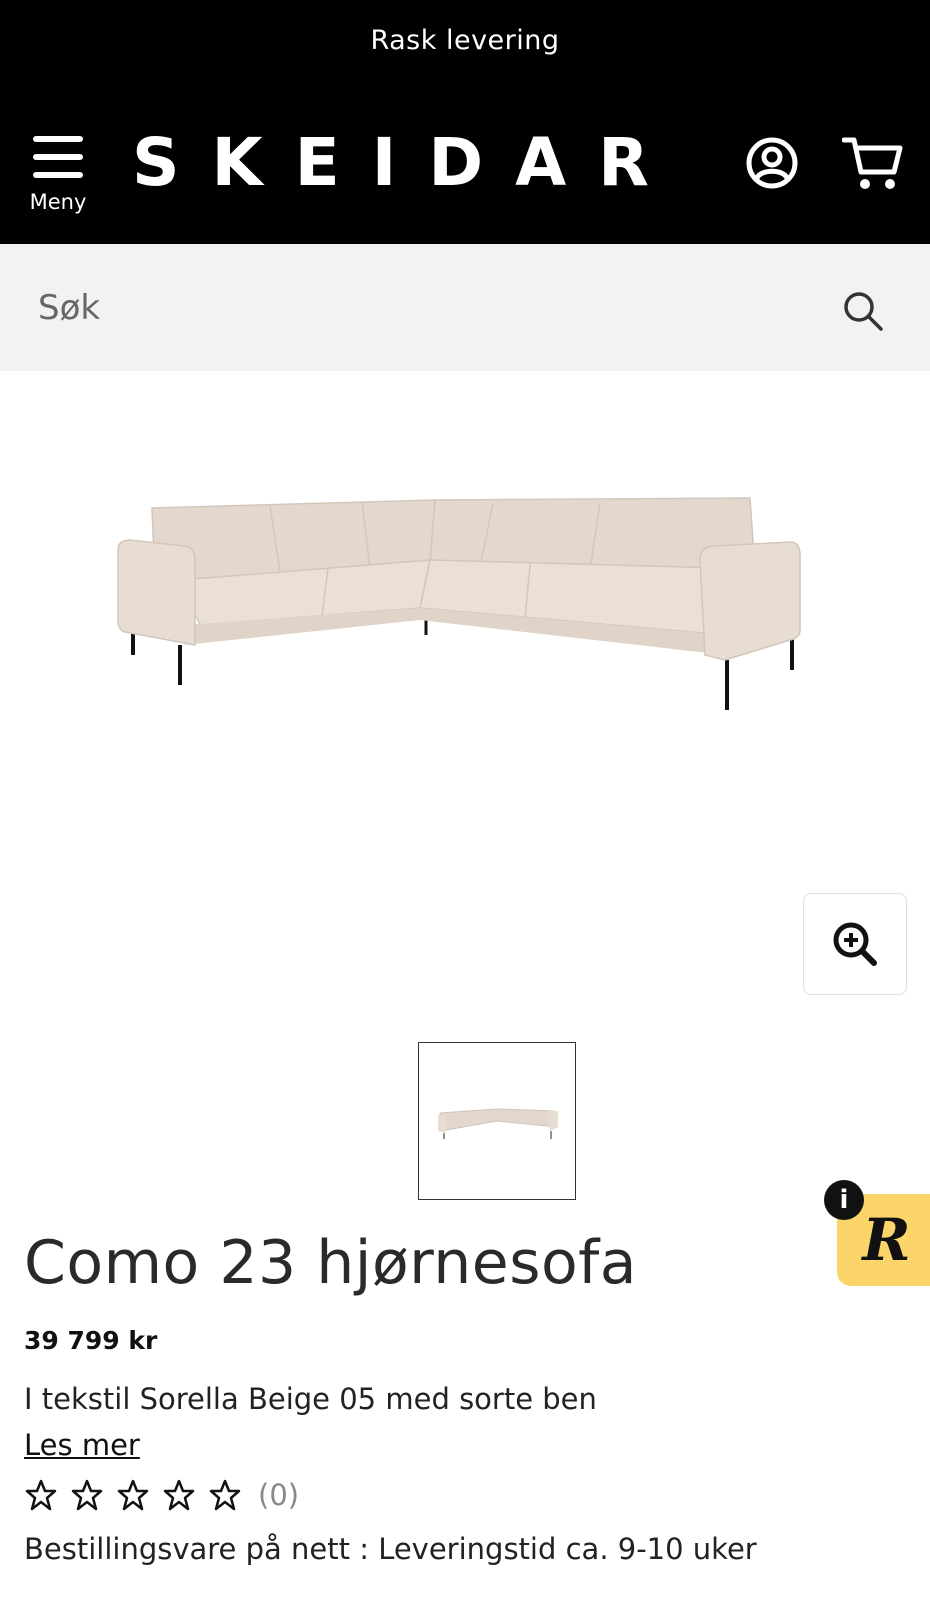 Image resolution: width=930 pixels, height=1600 pixels. What do you see at coordinates (844, 1200) in the screenshot?
I see `info-icon: i` at bounding box center [844, 1200].